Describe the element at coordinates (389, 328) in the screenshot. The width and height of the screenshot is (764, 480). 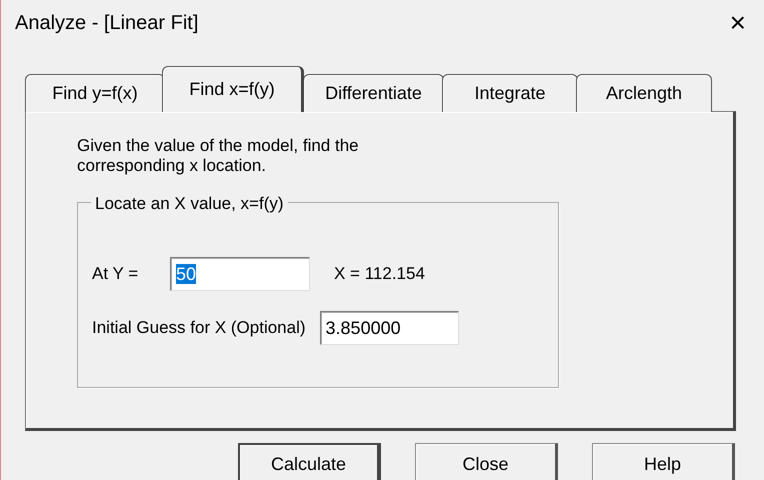
I see `input-field: 3.850000` at that location.